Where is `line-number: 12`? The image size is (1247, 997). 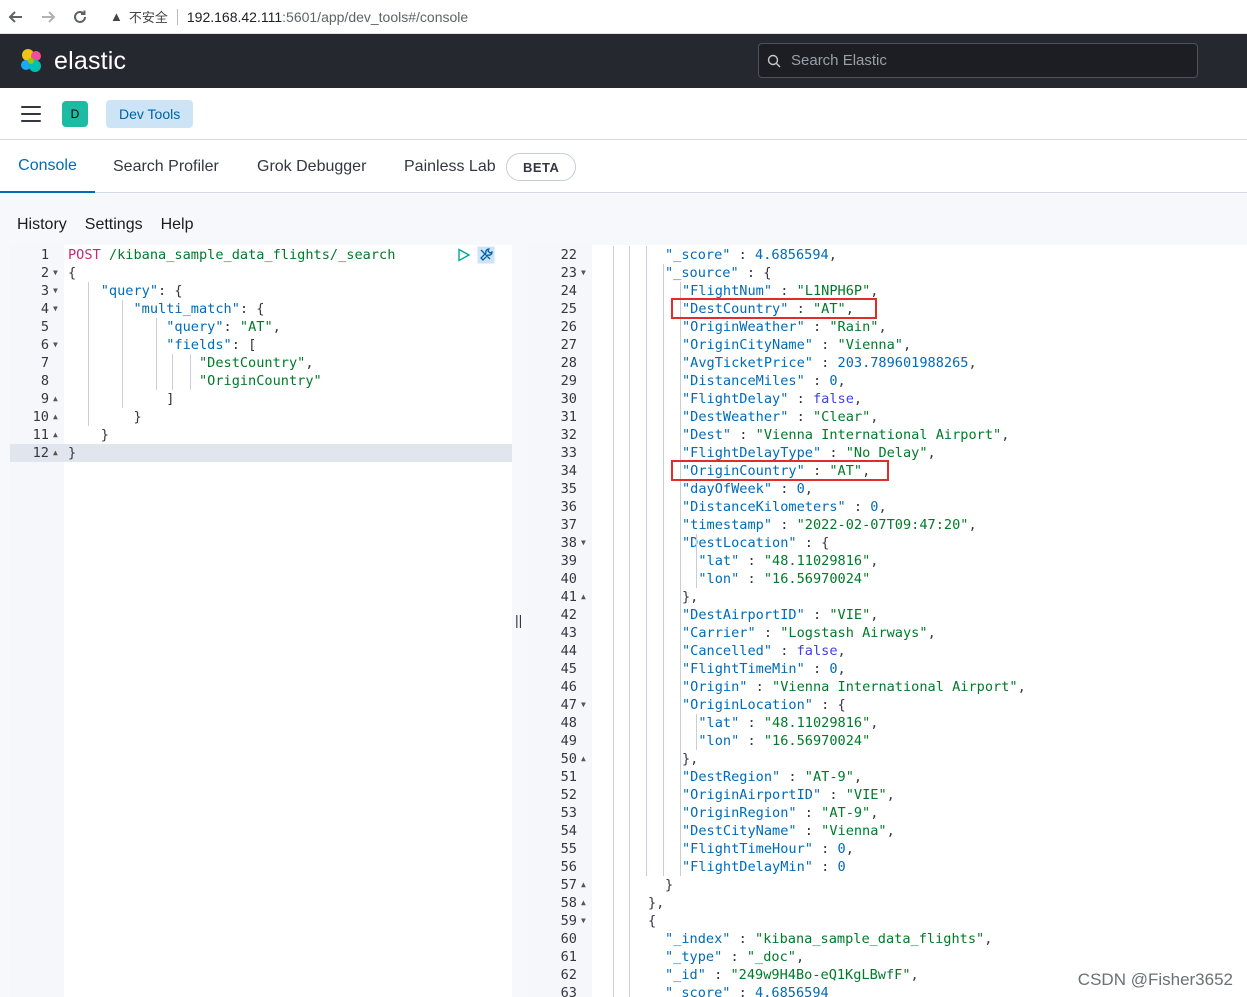 line-number: 12 is located at coordinates (40, 453).